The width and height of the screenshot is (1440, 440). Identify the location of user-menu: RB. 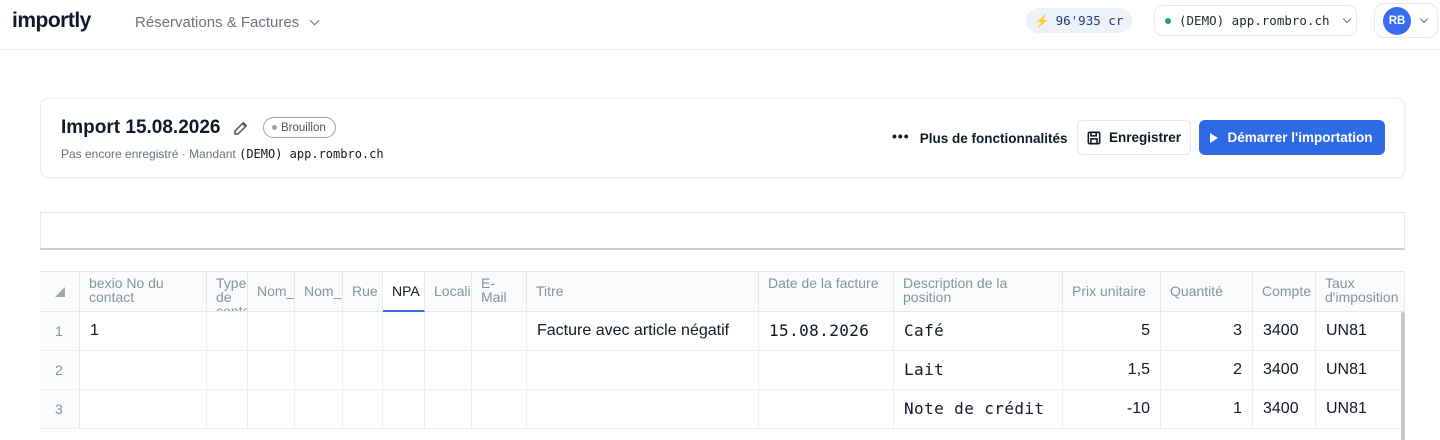
(1406, 20).